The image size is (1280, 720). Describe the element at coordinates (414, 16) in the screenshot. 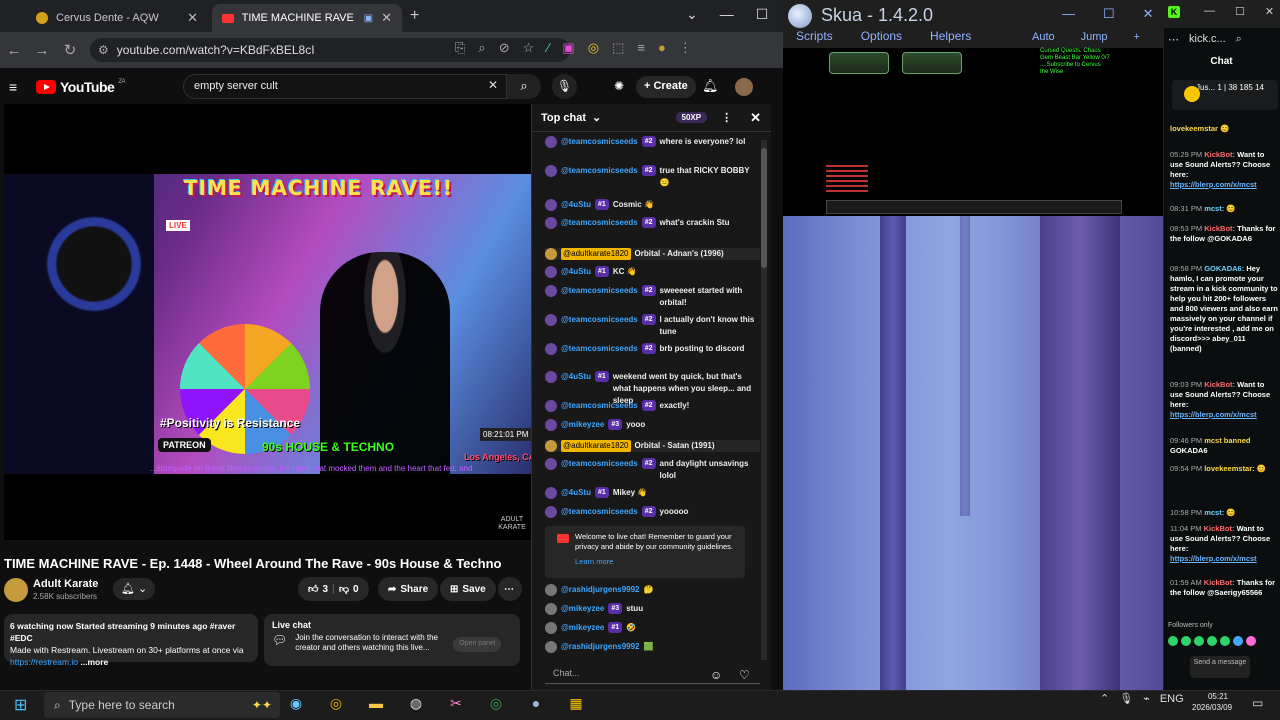

I see `new-tab-button: +` at that location.